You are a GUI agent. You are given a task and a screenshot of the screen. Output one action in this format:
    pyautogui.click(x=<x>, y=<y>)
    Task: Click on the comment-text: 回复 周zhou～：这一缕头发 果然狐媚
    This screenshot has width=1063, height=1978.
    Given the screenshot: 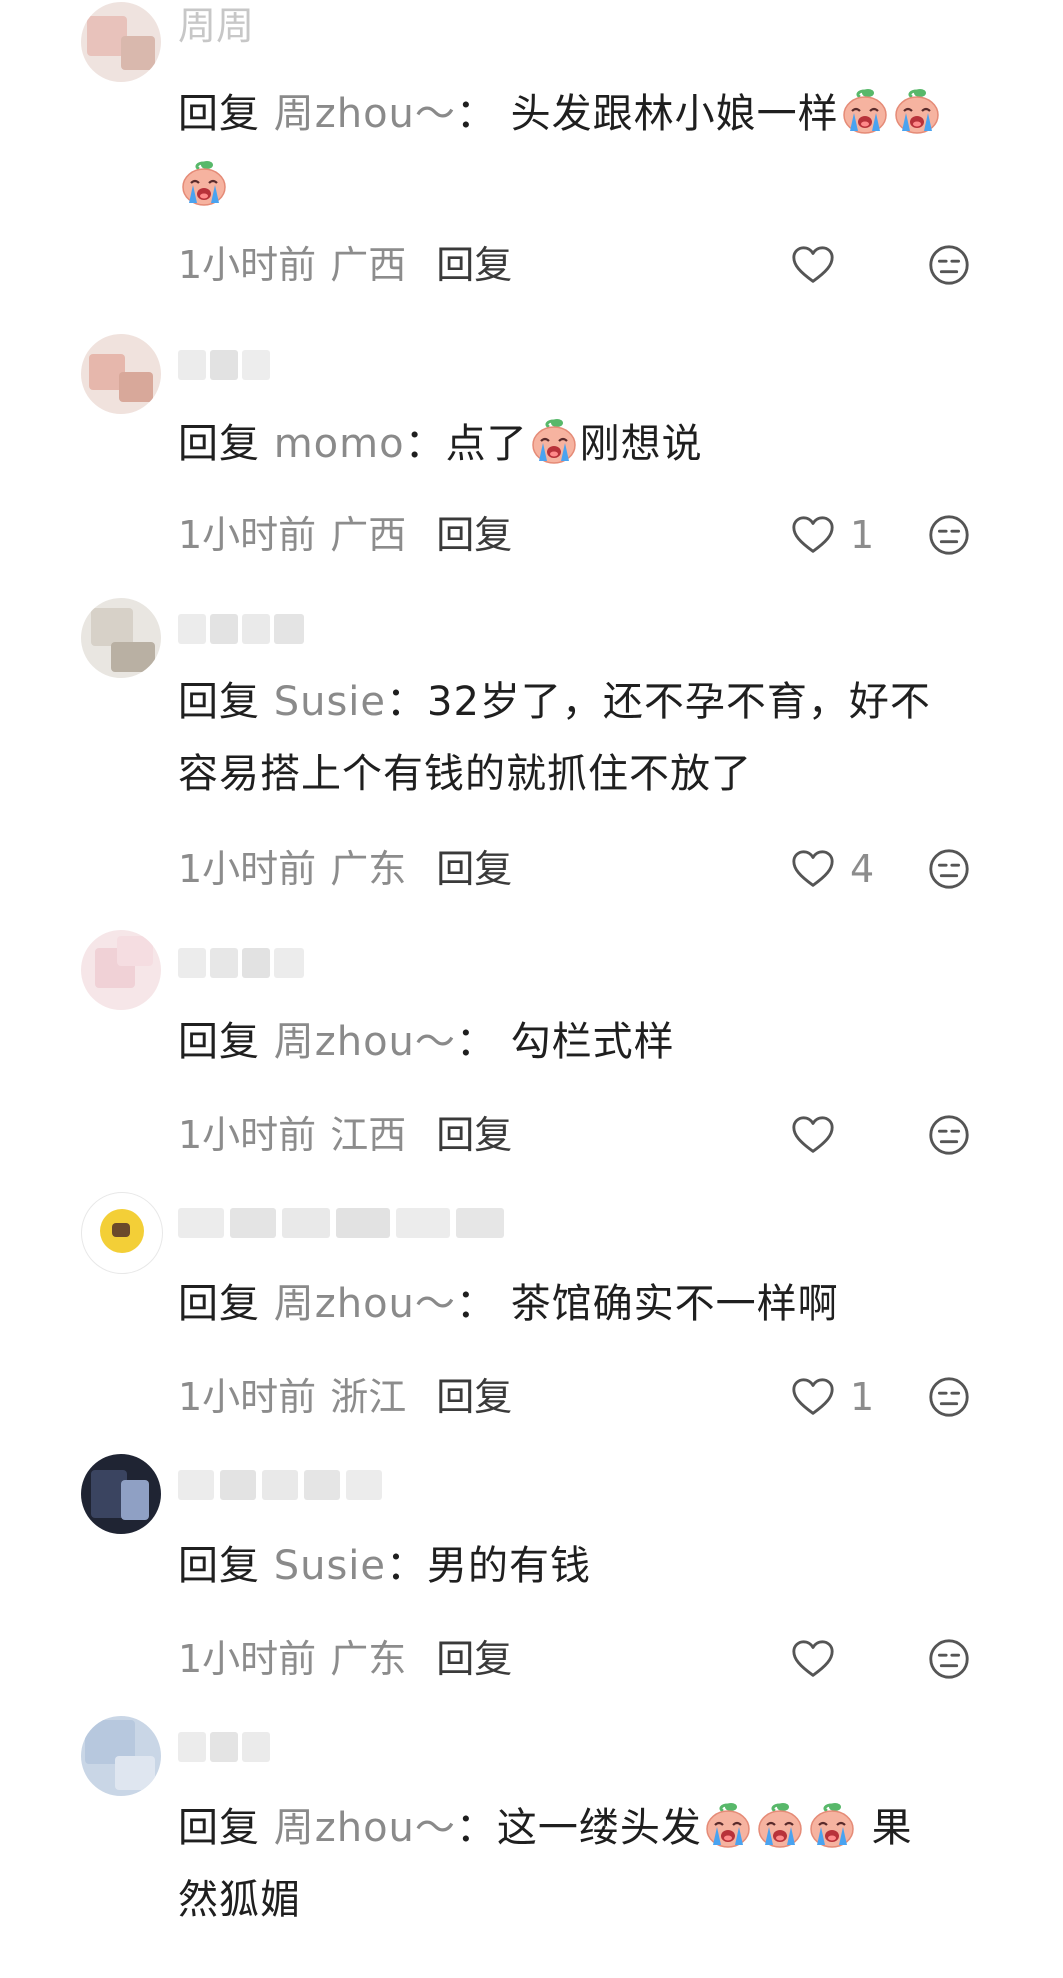 What is the action you would take?
    pyautogui.click(x=588, y=1864)
    